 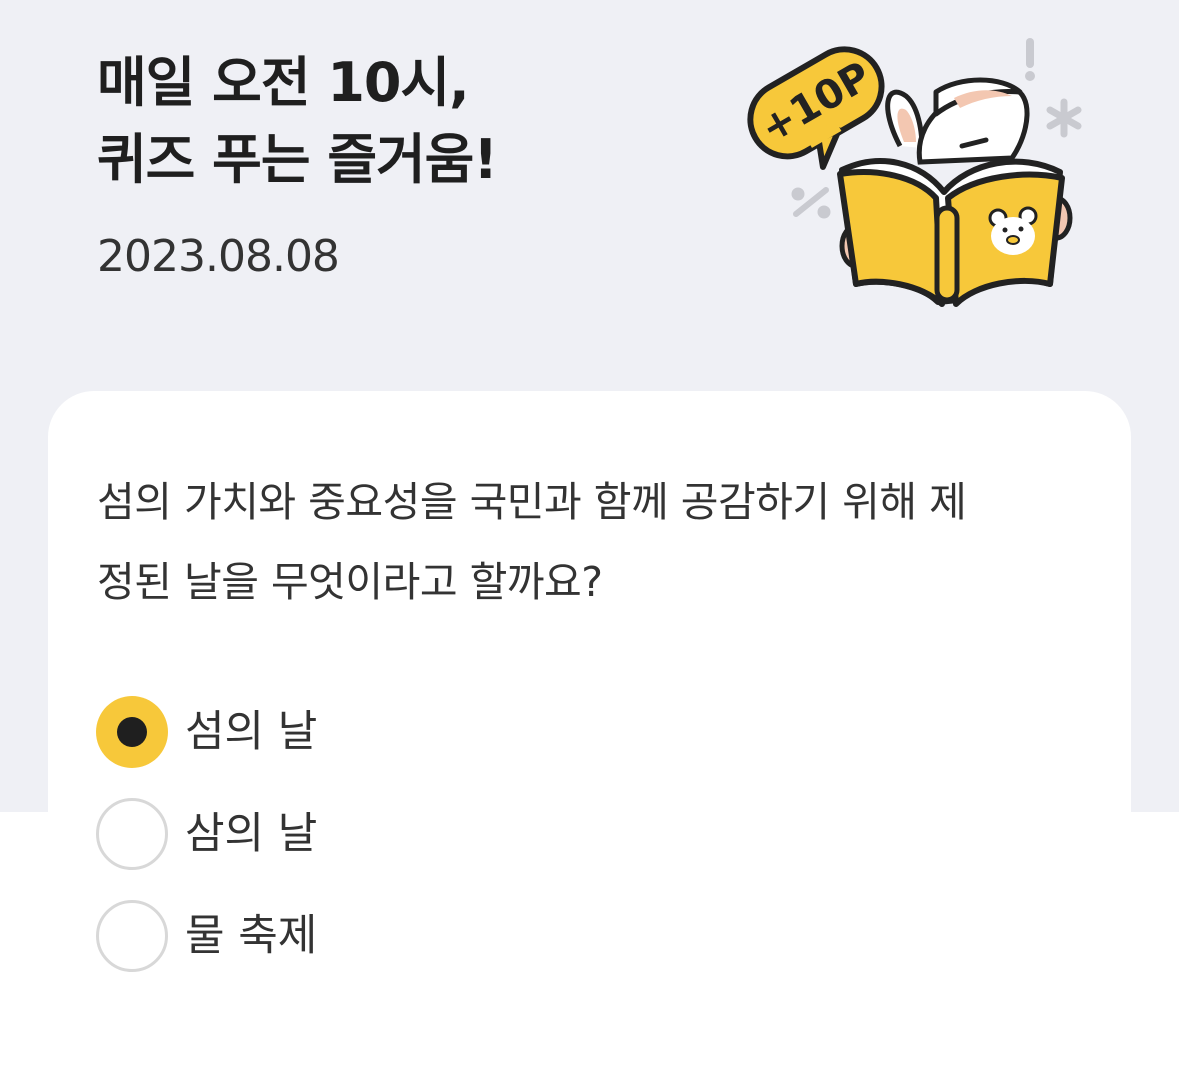 I want to click on quiz-question-line-1: 섬의 가치와 중요성을 국민과 함께 공감하기 위해 제, so click(x=532, y=502).